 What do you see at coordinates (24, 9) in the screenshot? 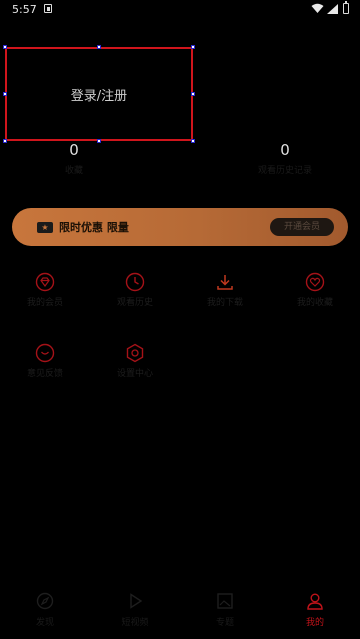
I see `status-time: 5:57` at bounding box center [24, 9].